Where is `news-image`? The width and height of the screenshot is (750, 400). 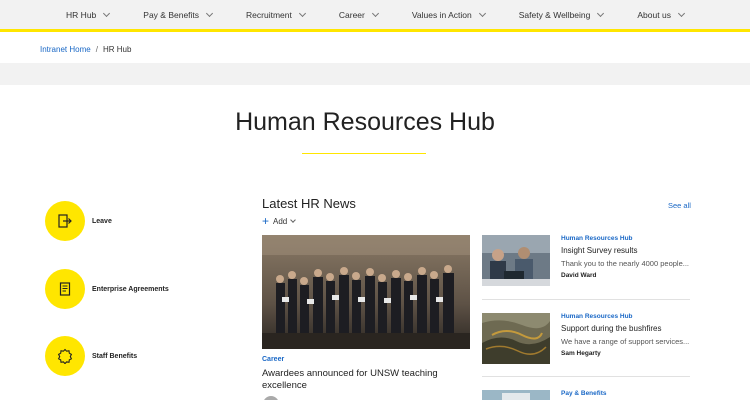 news-image is located at coordinates (516, 395).